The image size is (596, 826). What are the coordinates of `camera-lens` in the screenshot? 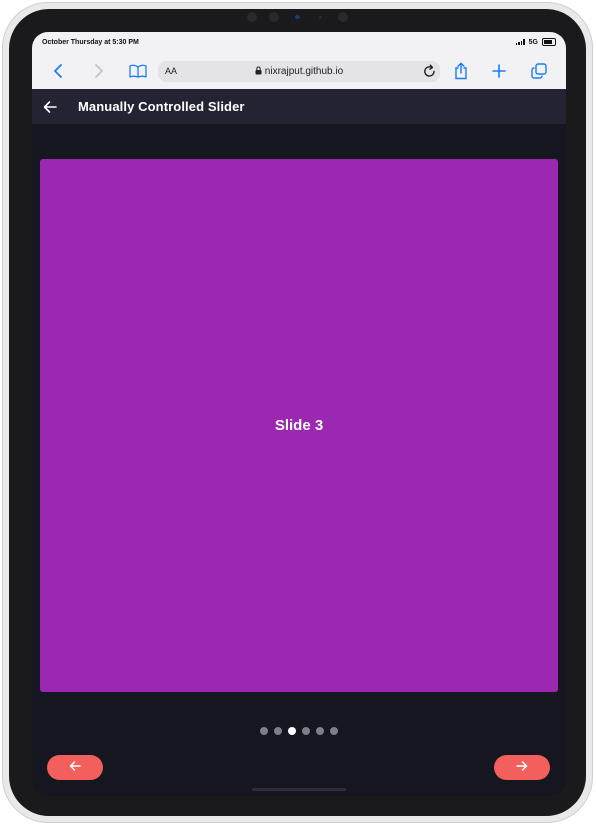 It's located at (297, 17).